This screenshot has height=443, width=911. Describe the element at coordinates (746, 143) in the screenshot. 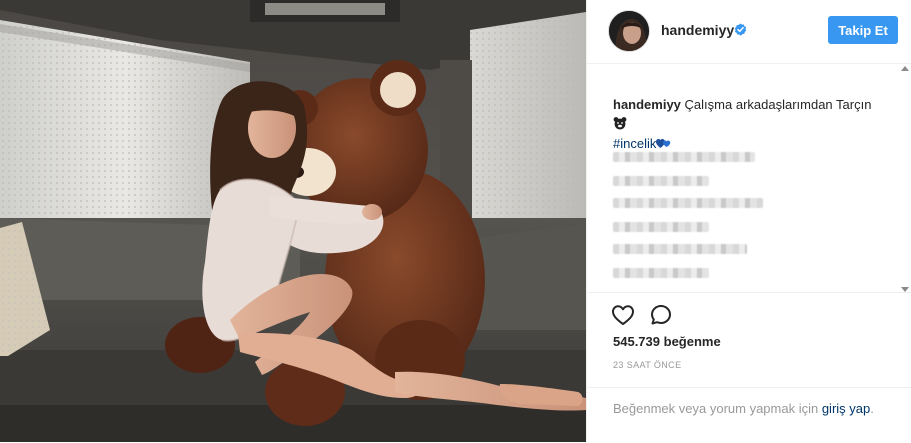

I see `hashtag-line: #incelik` at that location.